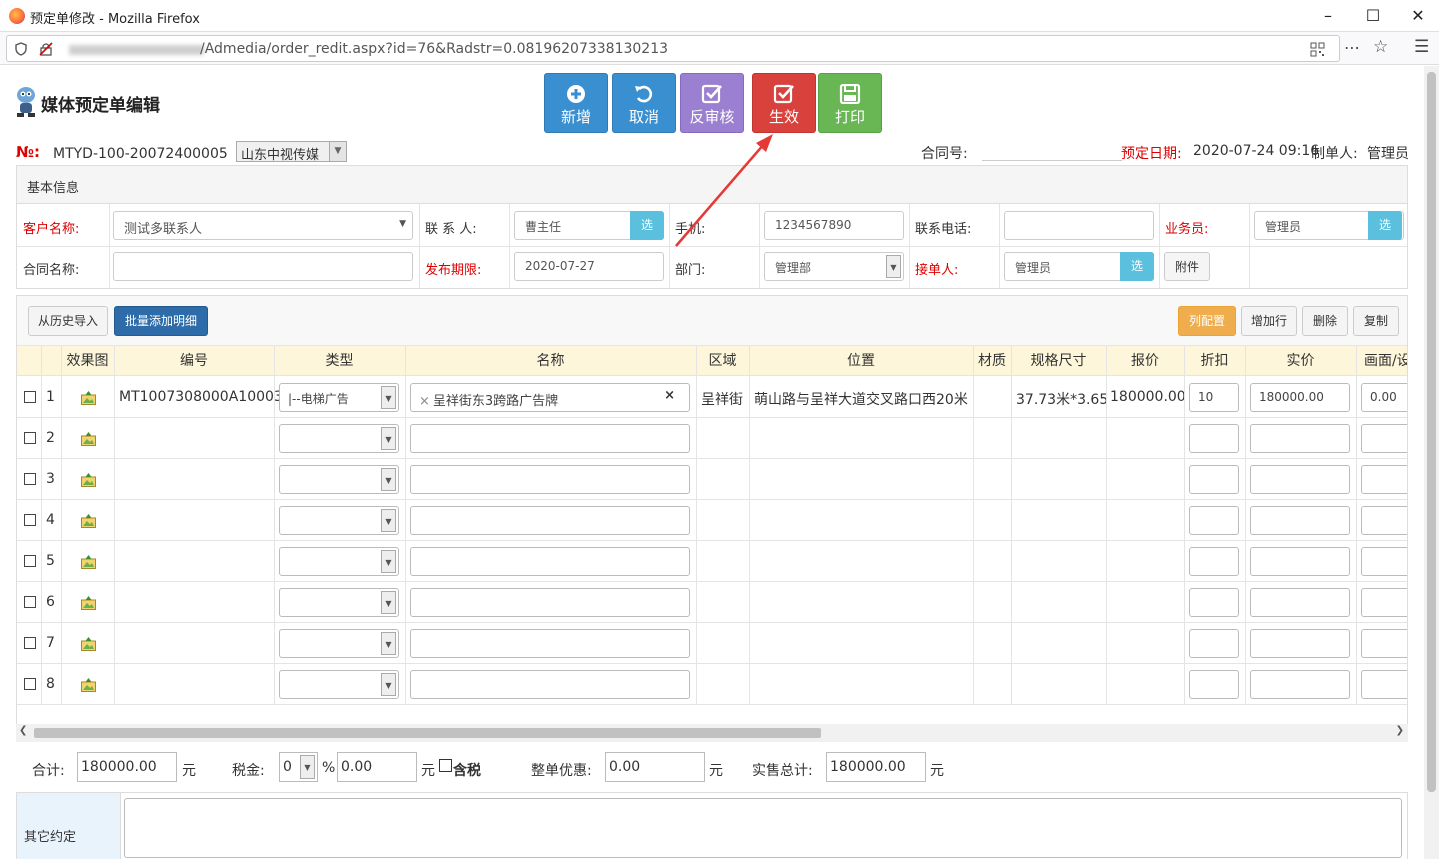  I want to click on delete-button: 删除, so click(1325, 321).